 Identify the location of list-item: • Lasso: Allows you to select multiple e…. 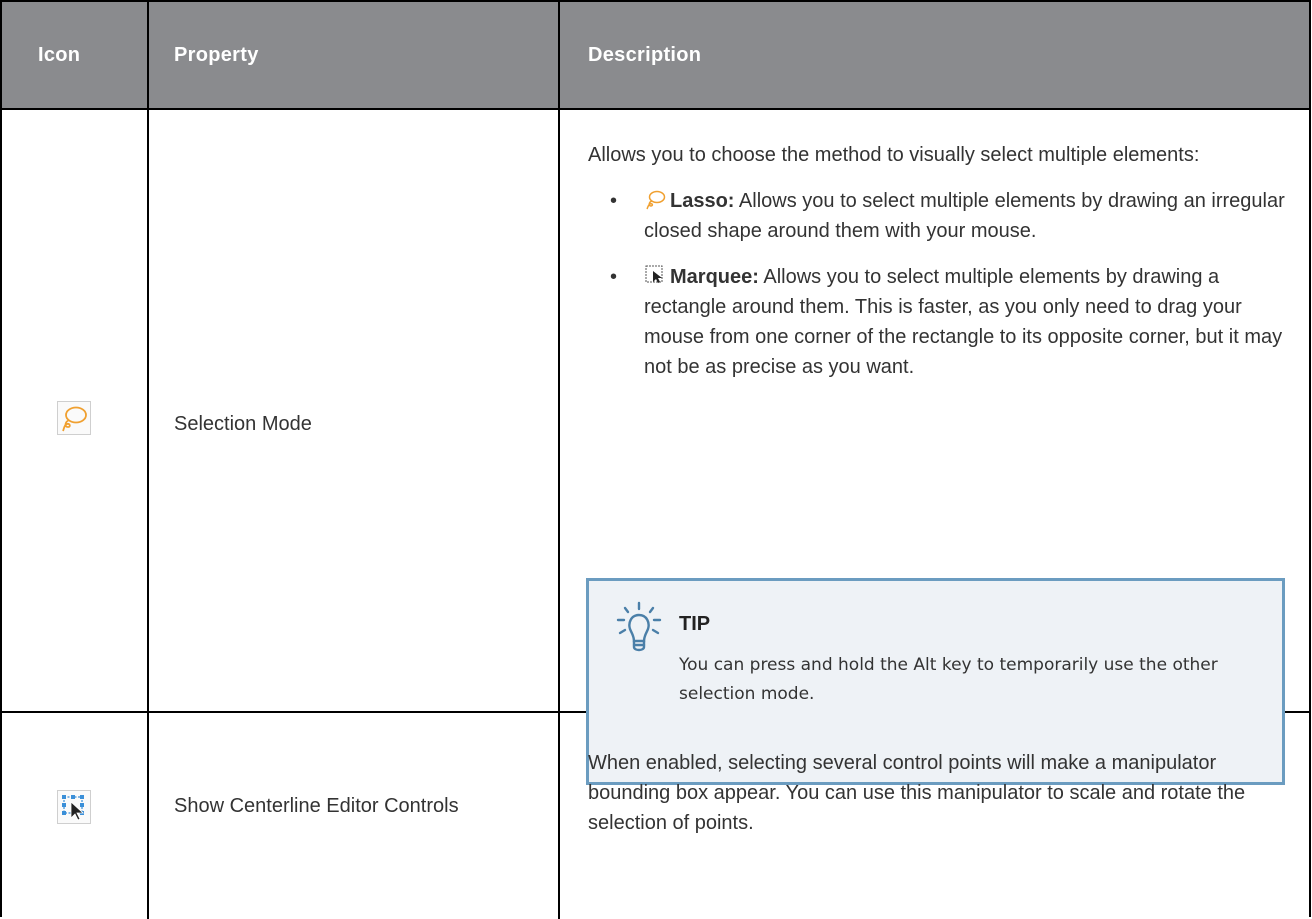
(938, 216).